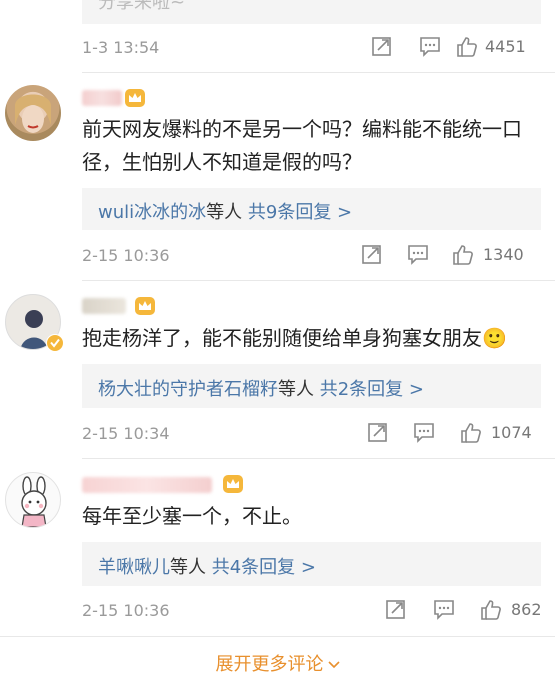  What do you see at coordinates (222, 162) in the screenshot?
I see `comment-text-line: 径，生怕别人不知道是假的吗？` at bounding box center [222, 162].